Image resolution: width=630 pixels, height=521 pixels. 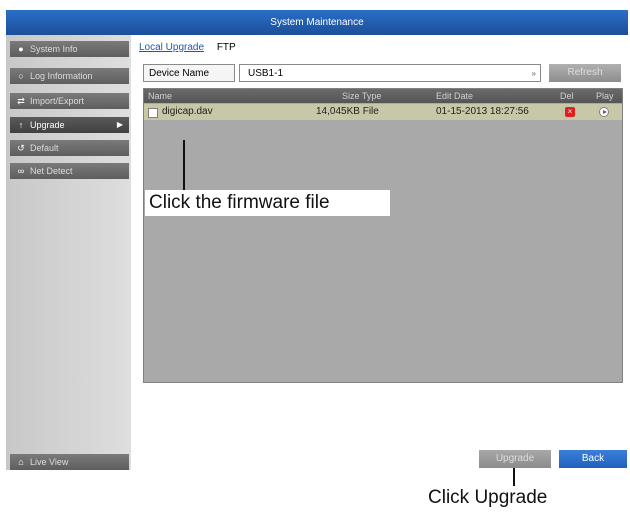 What do you see at coordinates (187, 111) in the screenshot?
I see `file-name: digicap.dav` at bounding box center [187, 111].